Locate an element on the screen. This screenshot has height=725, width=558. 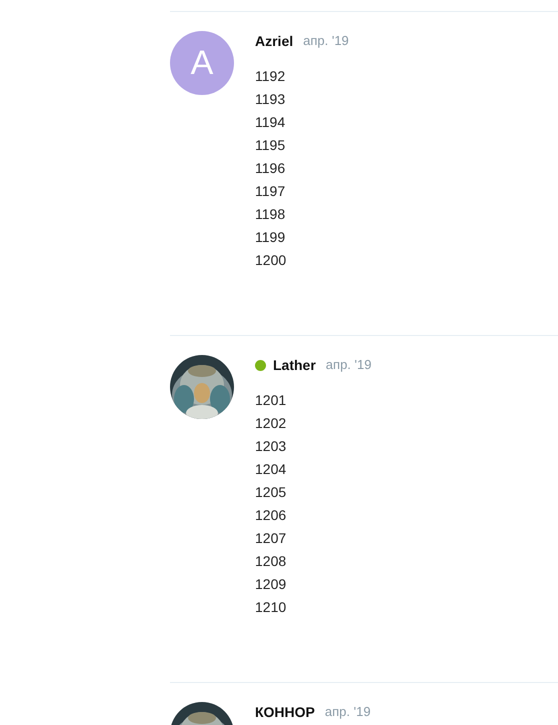
username: Lather is located at coordinates (294, 365).